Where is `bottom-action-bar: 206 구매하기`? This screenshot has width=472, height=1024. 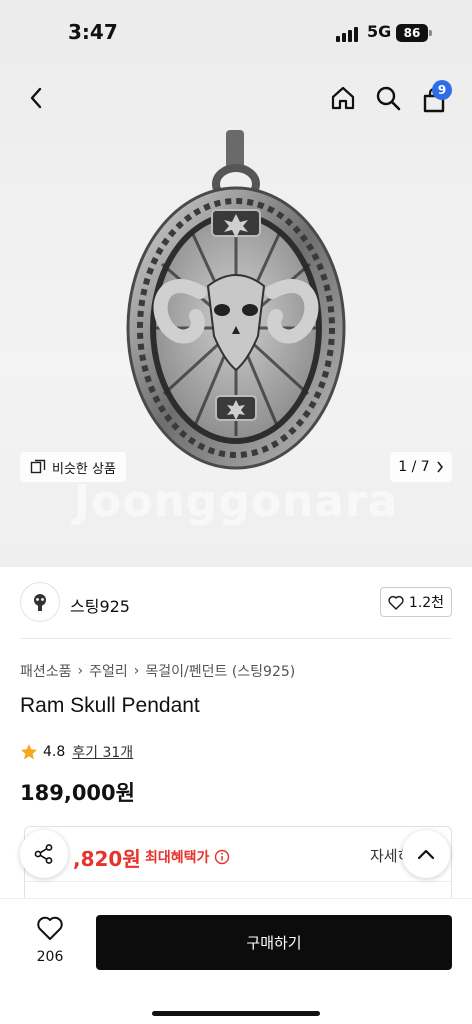
bottom-action-bar: 206 구매하기 is located at coordinates (236, 961).